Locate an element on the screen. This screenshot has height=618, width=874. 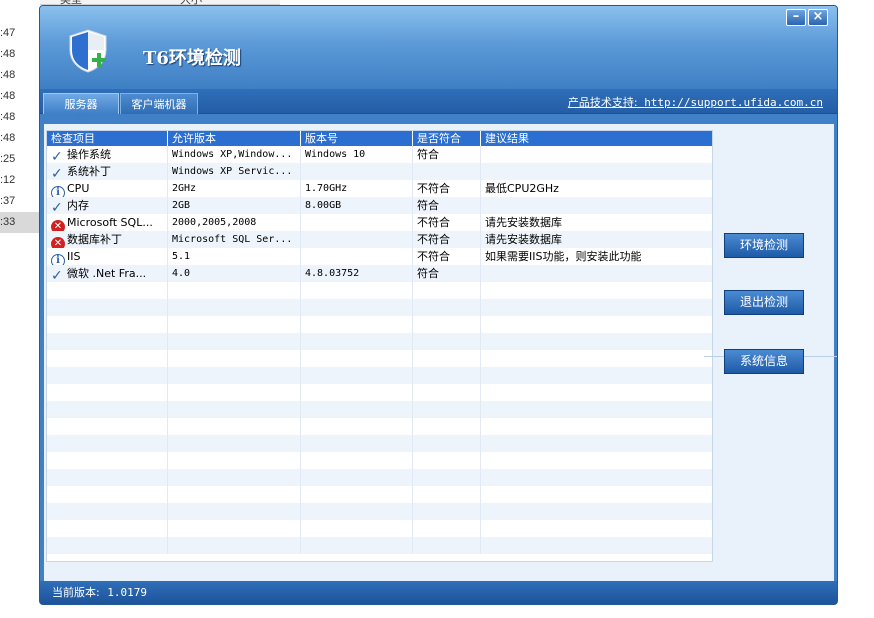
column-header-compliant: 是否符合 is located at coordinates (447, 138).